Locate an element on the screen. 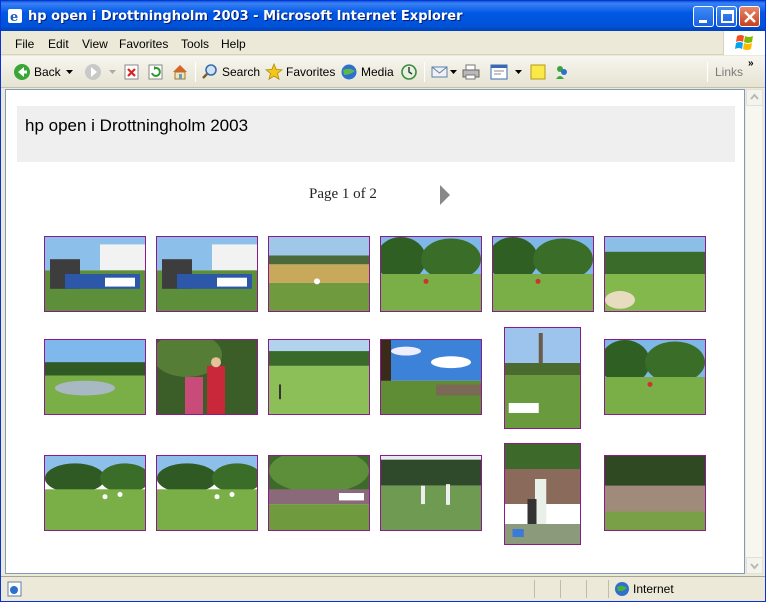 Image resolution: width=766 pixels, height=602 pixels. mail-button is located at coordinates (440, 72).